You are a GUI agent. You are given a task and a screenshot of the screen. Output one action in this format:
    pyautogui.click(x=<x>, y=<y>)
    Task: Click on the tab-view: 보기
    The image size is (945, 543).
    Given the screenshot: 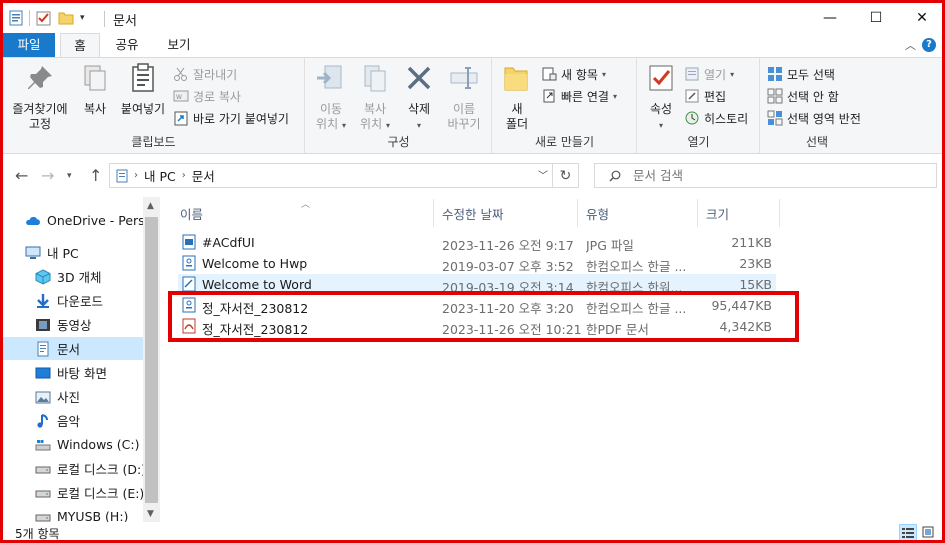 What is the action you would take?
    pyautogui.click(x=179, y=45)
    